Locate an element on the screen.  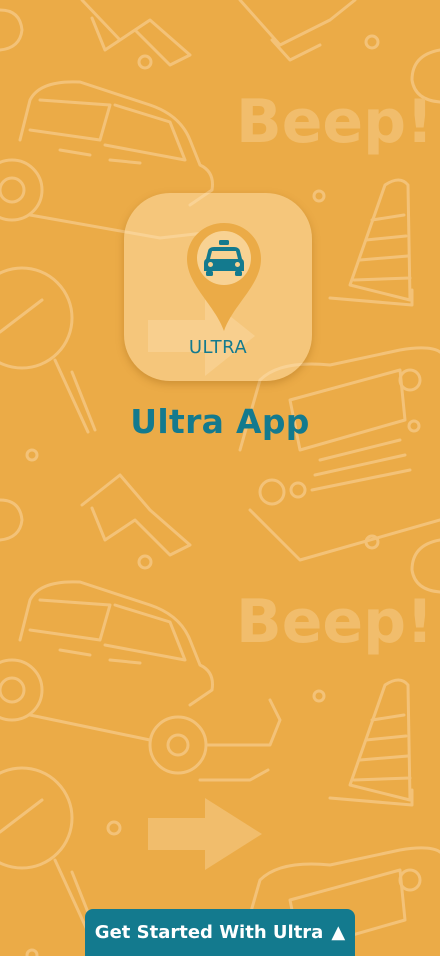
logo-label: ULTRA is located at coordinates (218, 347).